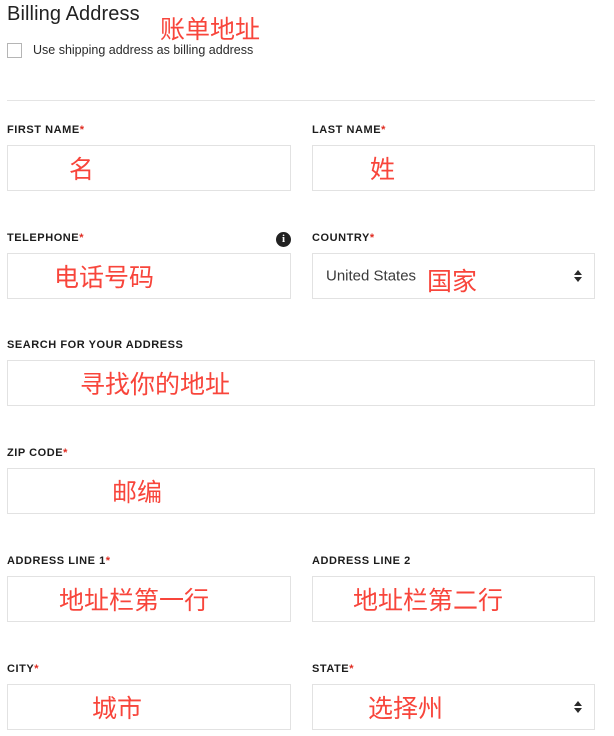 The height and width of the screenshot is (736, 614). Describe the element at coordinates (301, 383) in the screenshot. I see `input-search-address` at that location.